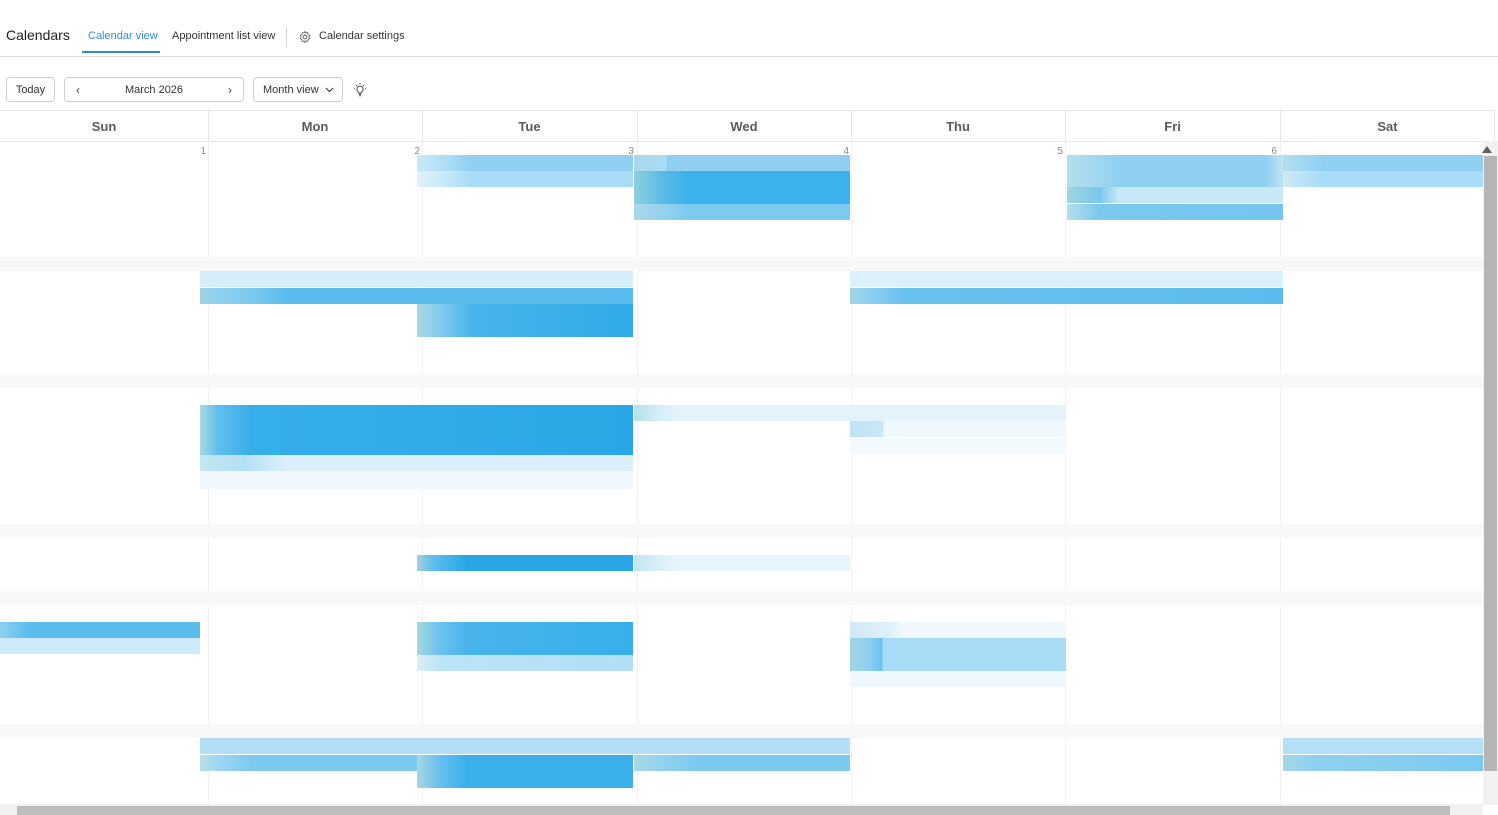 This screenshot has height=815, width=1498. What do you see at coordinates (315, 126) in the screenshot?
I see `weekday-mon: Mon` at bounding box center [315, 126].